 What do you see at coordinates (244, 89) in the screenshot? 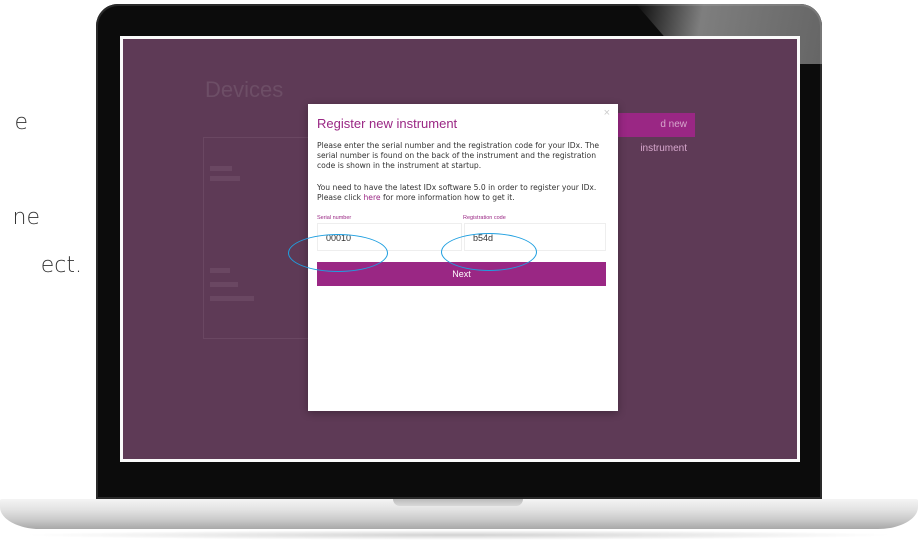
I see `background-page-title: Devices` at bounding box center [244, 89].